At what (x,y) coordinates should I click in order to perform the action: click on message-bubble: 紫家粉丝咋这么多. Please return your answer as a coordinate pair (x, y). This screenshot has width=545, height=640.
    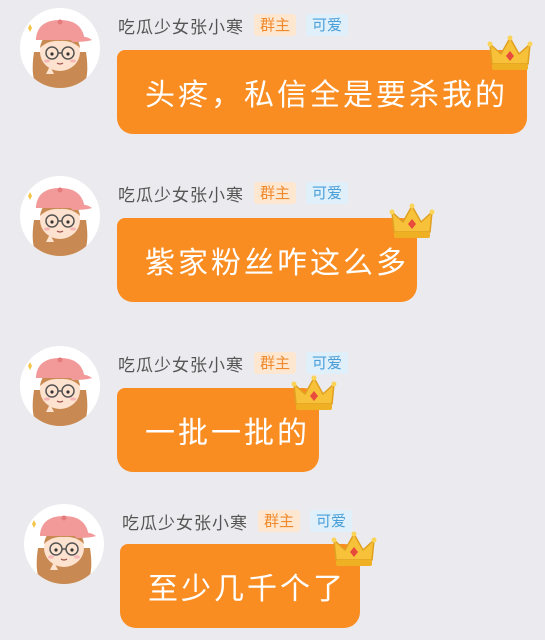
    Looking at the image, I should click on (267, 260).